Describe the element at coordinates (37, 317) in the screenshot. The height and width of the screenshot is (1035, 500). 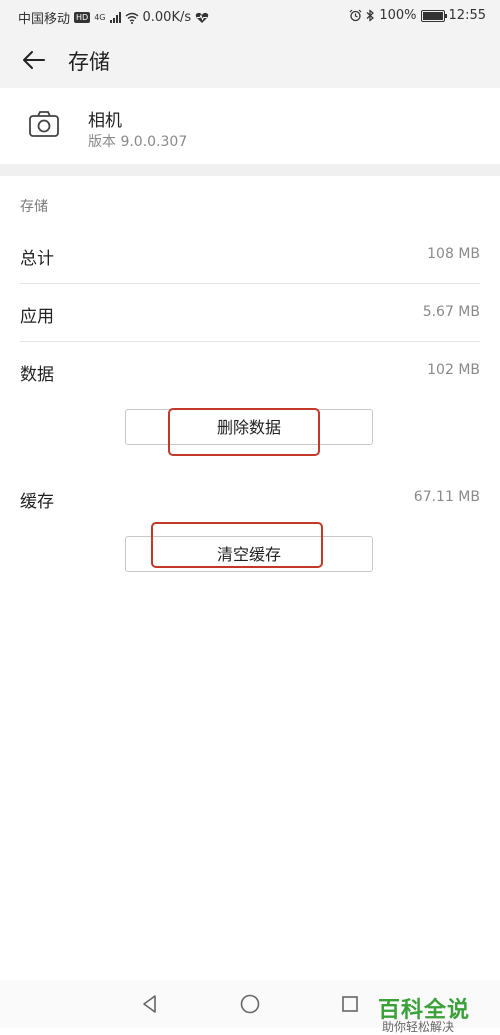
I see `row-label: 应用` at that location.